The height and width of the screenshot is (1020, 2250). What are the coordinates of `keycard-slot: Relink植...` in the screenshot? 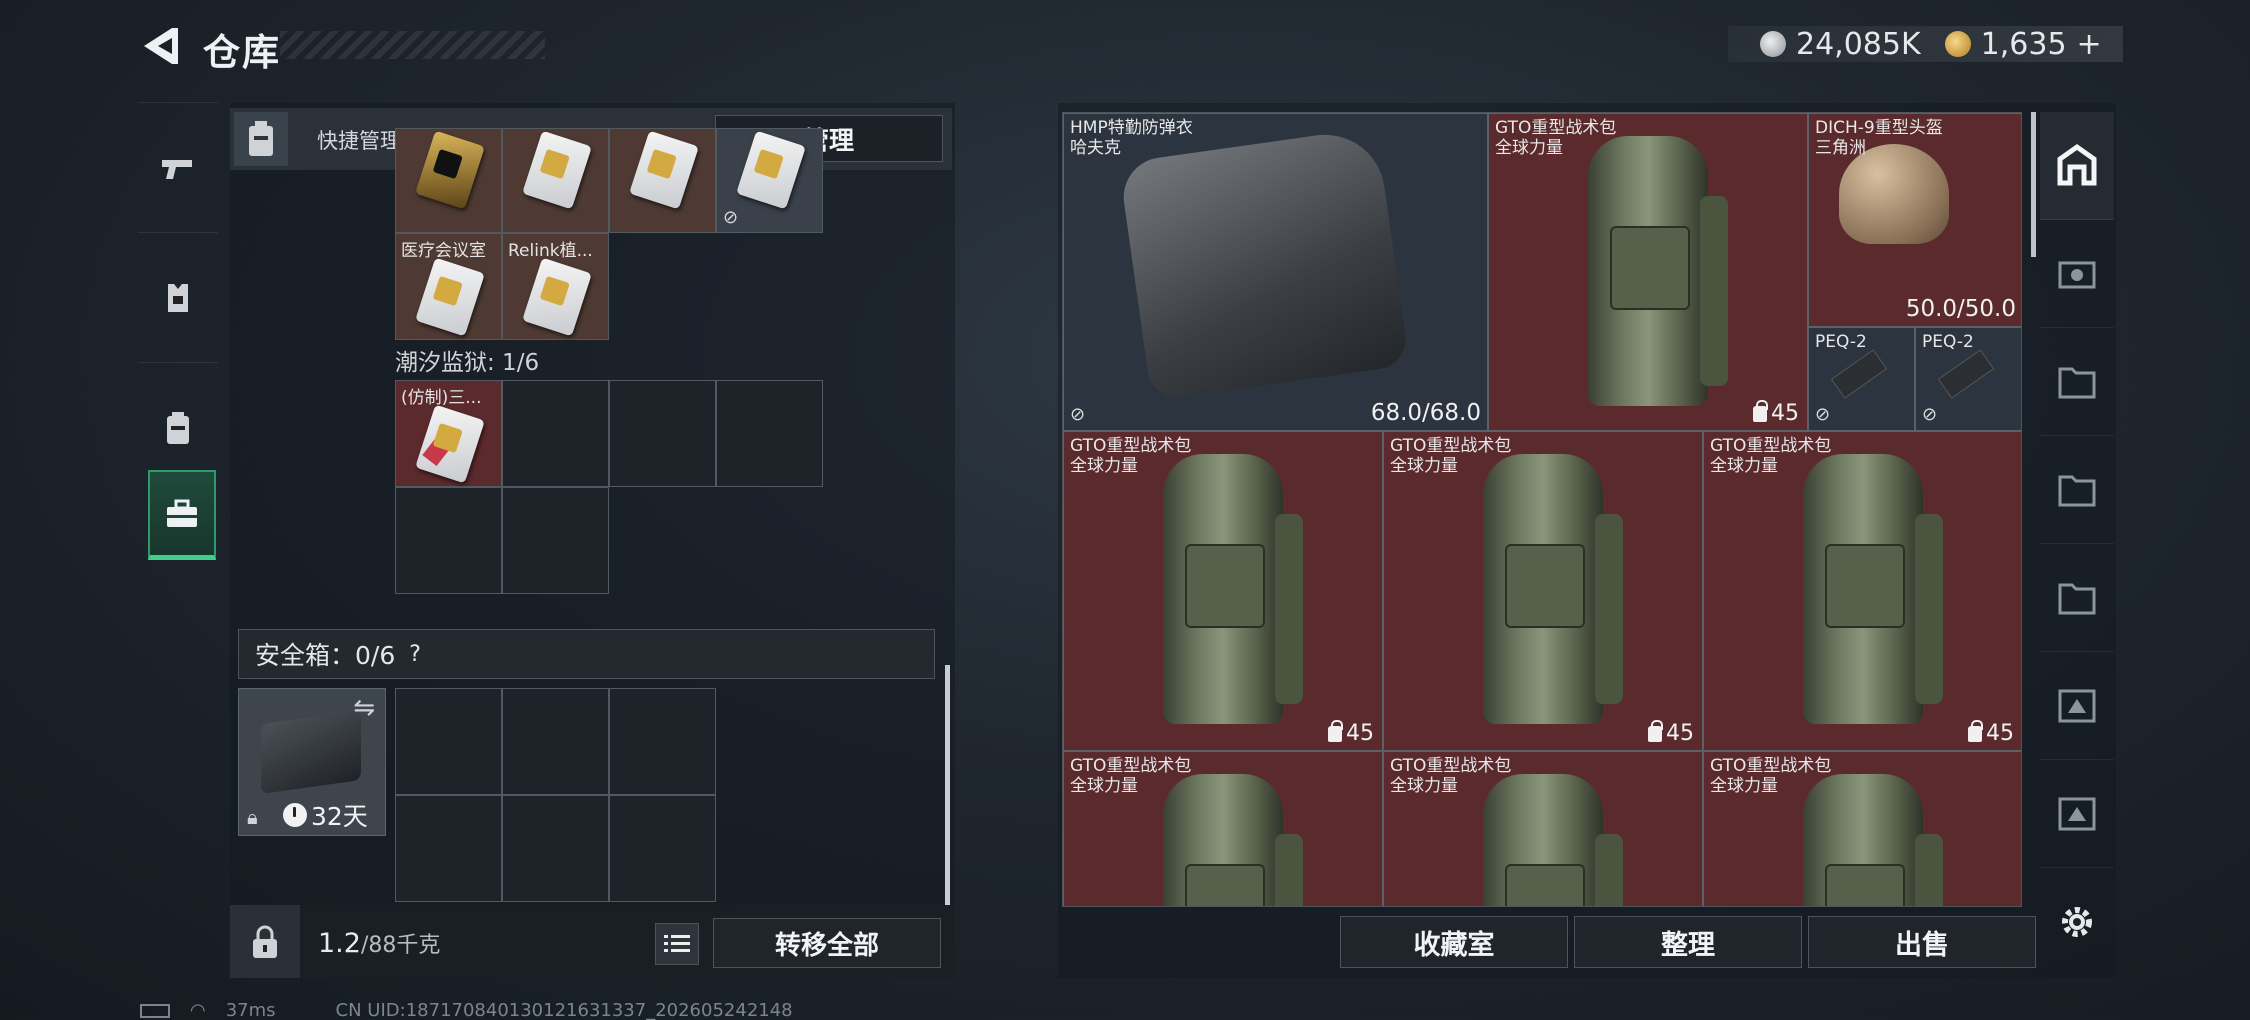 It's located at (555, 286).